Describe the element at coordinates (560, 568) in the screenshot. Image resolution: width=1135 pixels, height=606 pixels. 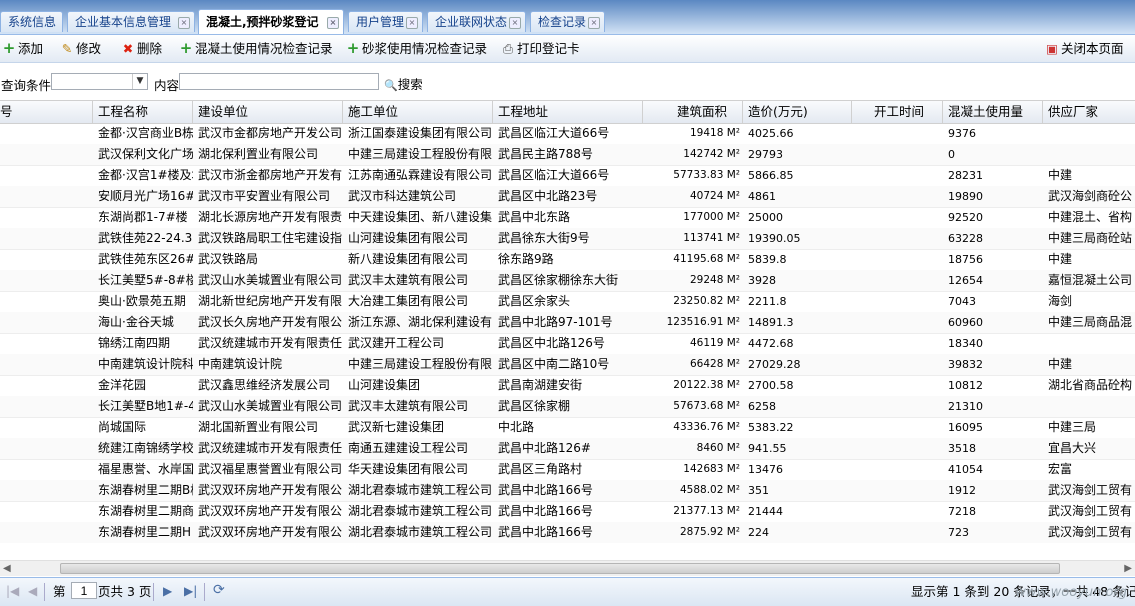
I see `scrollbar-thumb` at that location.